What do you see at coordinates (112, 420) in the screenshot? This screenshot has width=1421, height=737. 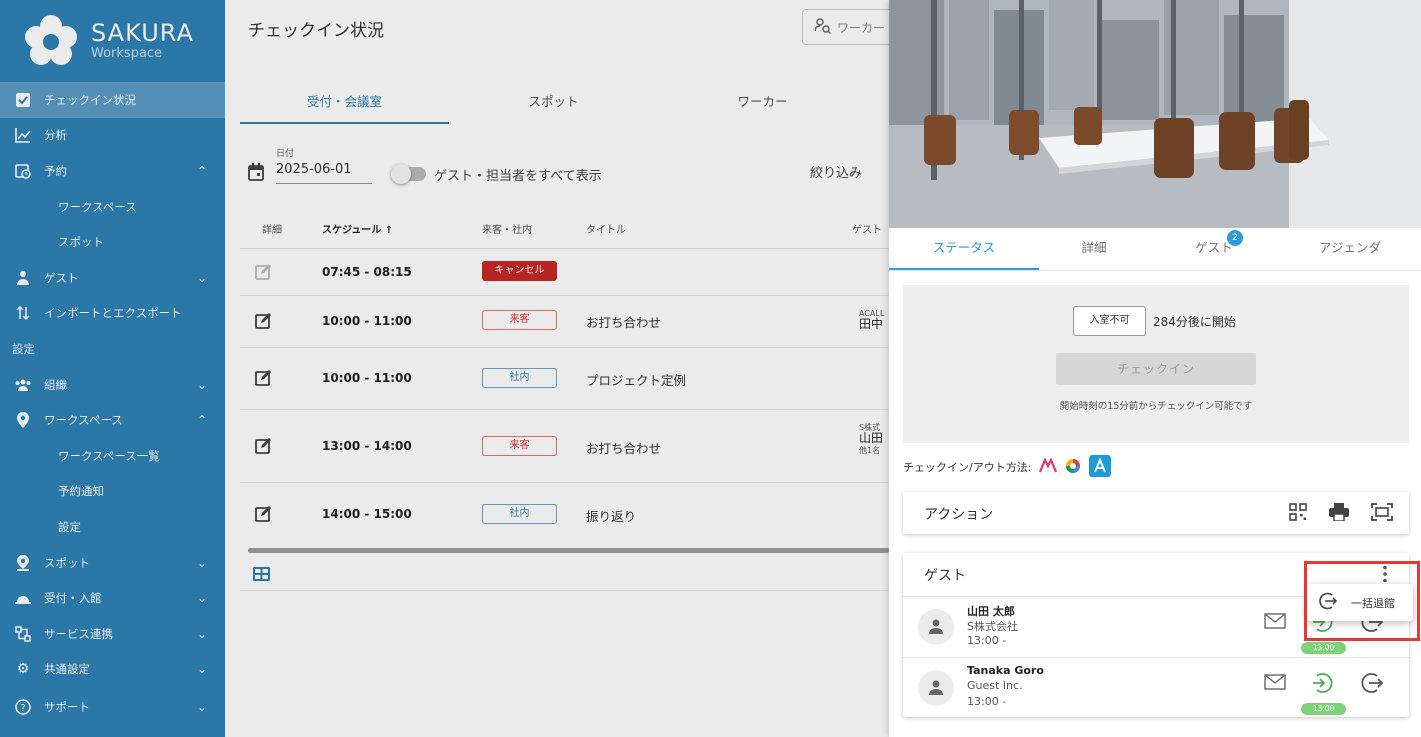 I see `sidebar-item-workspace: ワークスペース ⌃` at bounding box center [112, 420].